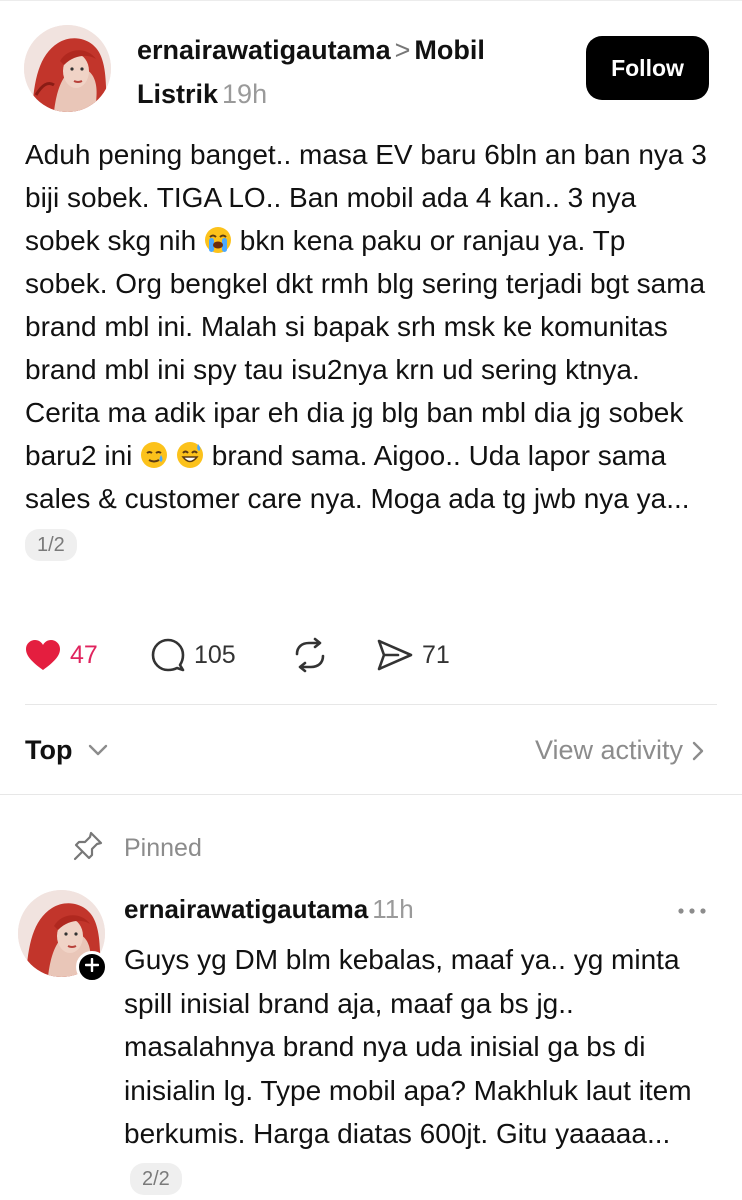 The image size is (742, 1200). Describe the element at coordinates (154, 455) in the screenshot. I see `smiling-face-with-tear-icon` at that location.